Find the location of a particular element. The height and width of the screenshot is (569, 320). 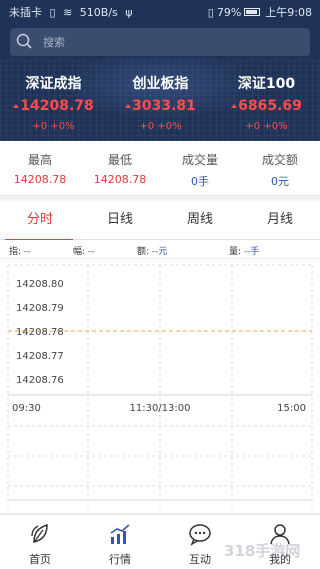

stat-value: 0手 is located at coordinates (200, 181).